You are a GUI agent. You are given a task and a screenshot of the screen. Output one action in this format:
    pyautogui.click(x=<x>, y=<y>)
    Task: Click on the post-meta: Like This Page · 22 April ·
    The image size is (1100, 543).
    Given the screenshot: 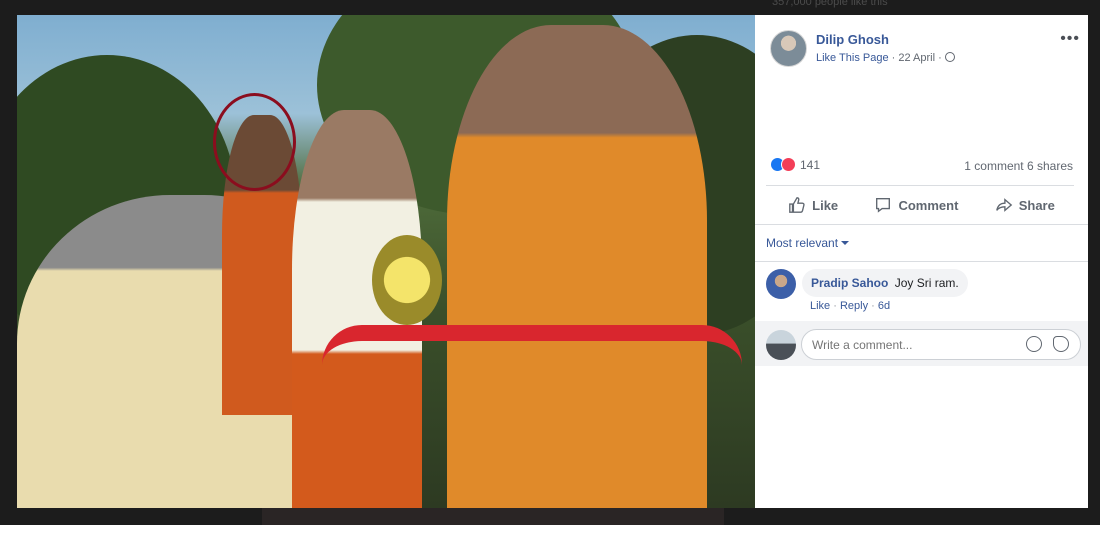 What is the action you would take?
    pyautogui.click(x=885, y=58)
    